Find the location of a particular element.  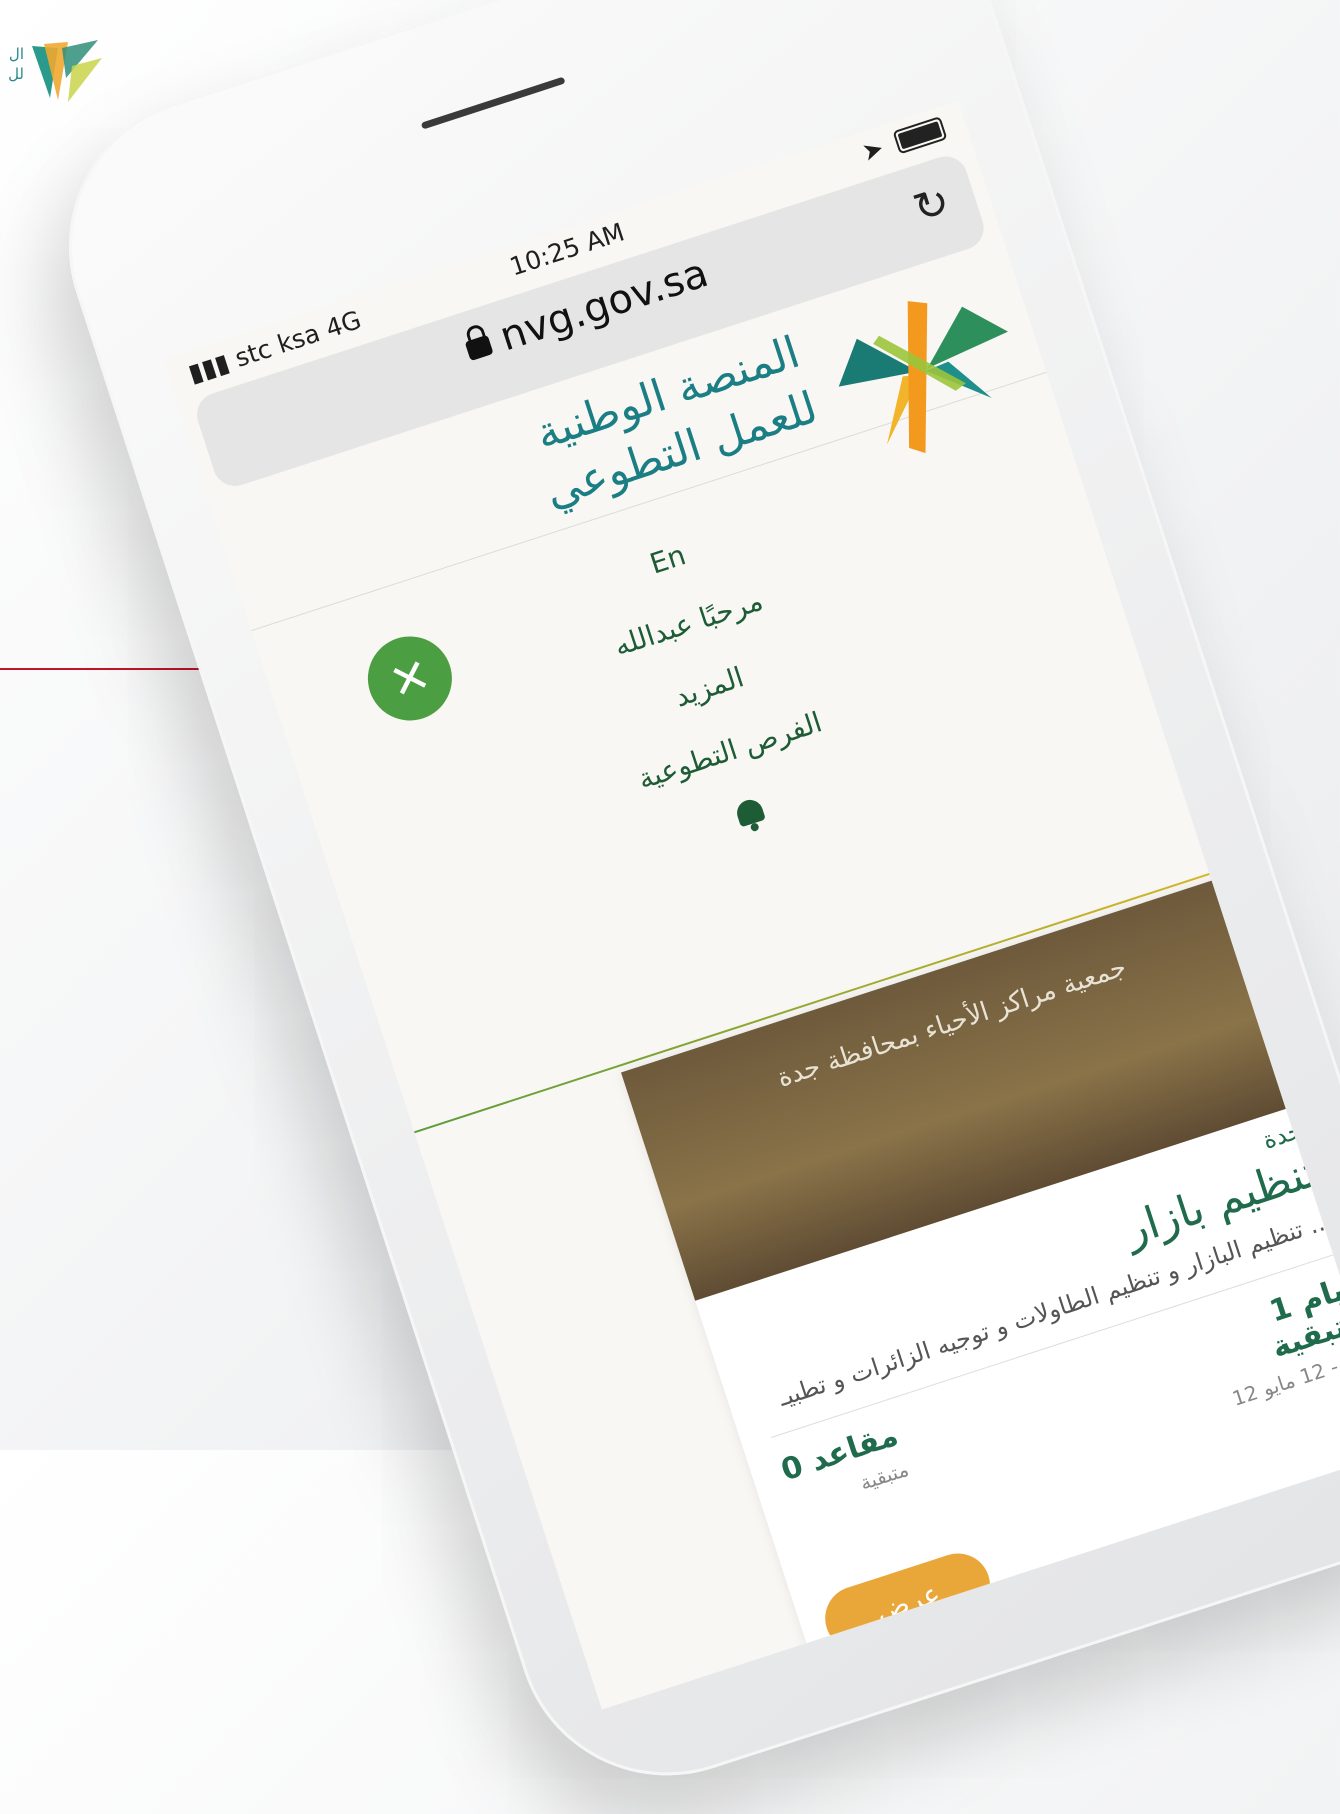

corner-brand-logo: ال لل is located at coordinates (55, 73).